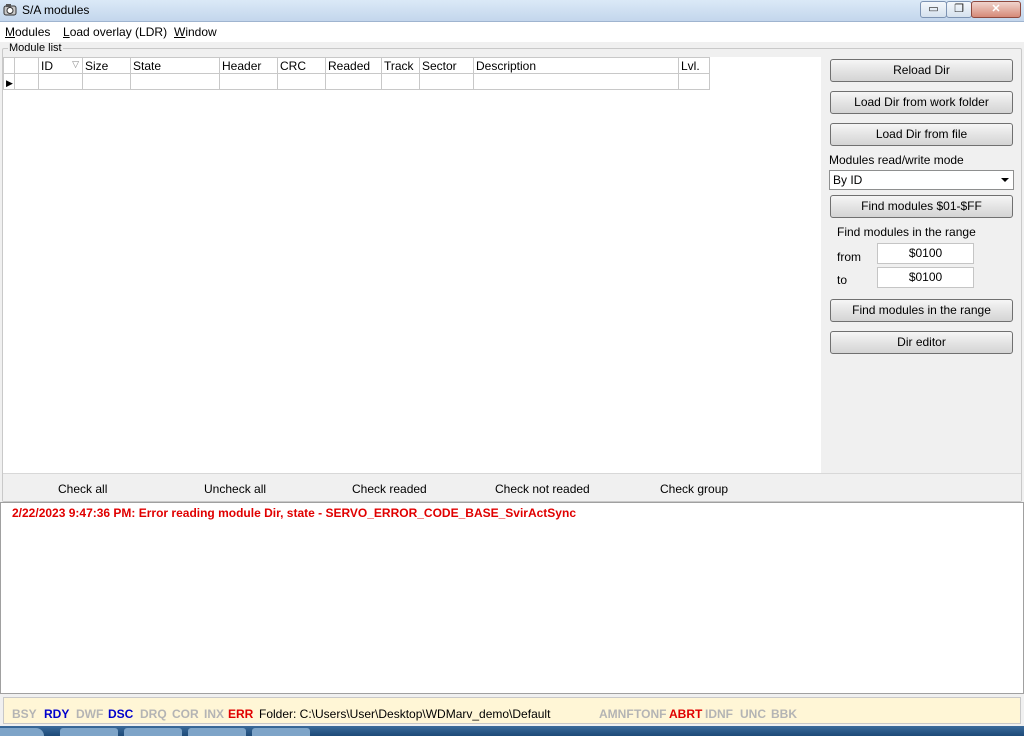  Describe the element at coordinates (153, 714) in the screenshot. I see `status-flag-drq: DRQ` at that location.